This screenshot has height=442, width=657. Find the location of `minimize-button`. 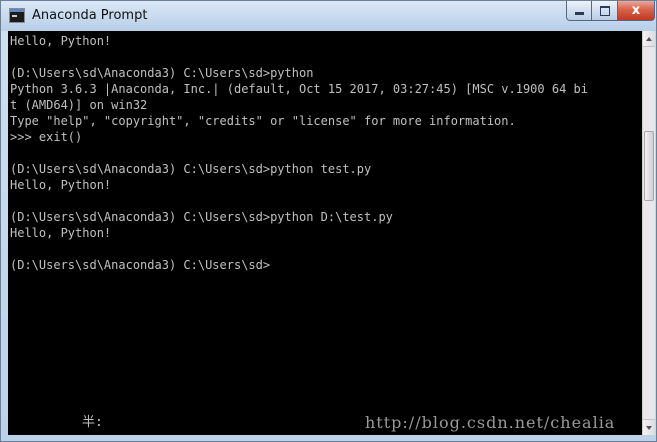

minimize-button is located at coordinates (579, 11).